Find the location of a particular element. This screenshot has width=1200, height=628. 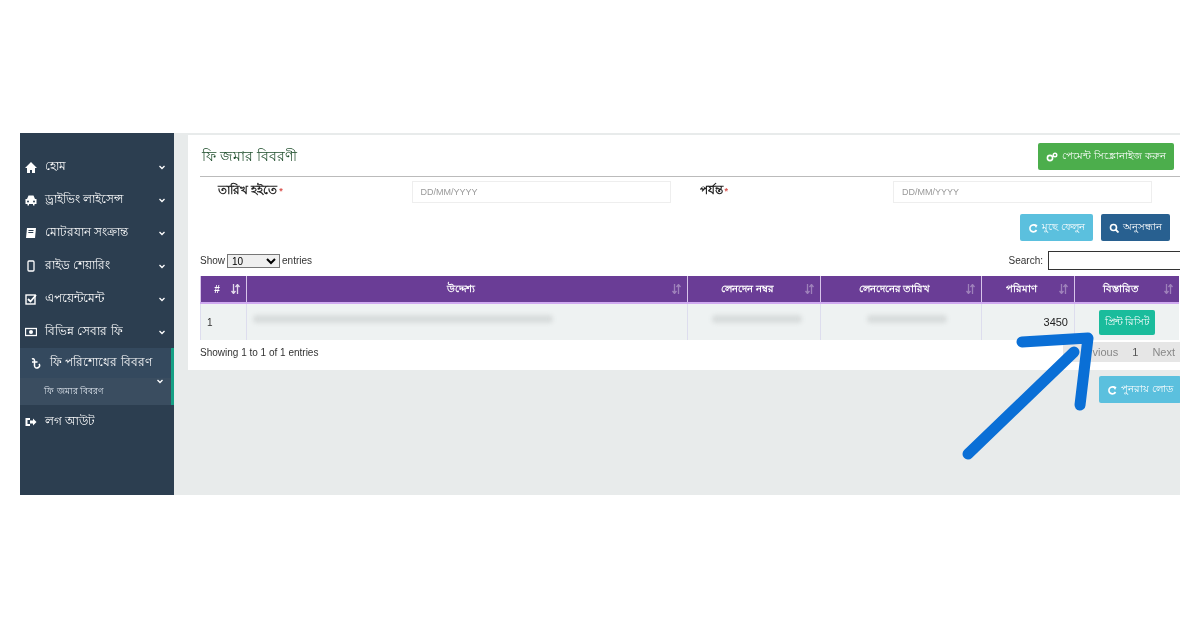

field-label: তারিখ হইতে is located at coordinates (248, 190).